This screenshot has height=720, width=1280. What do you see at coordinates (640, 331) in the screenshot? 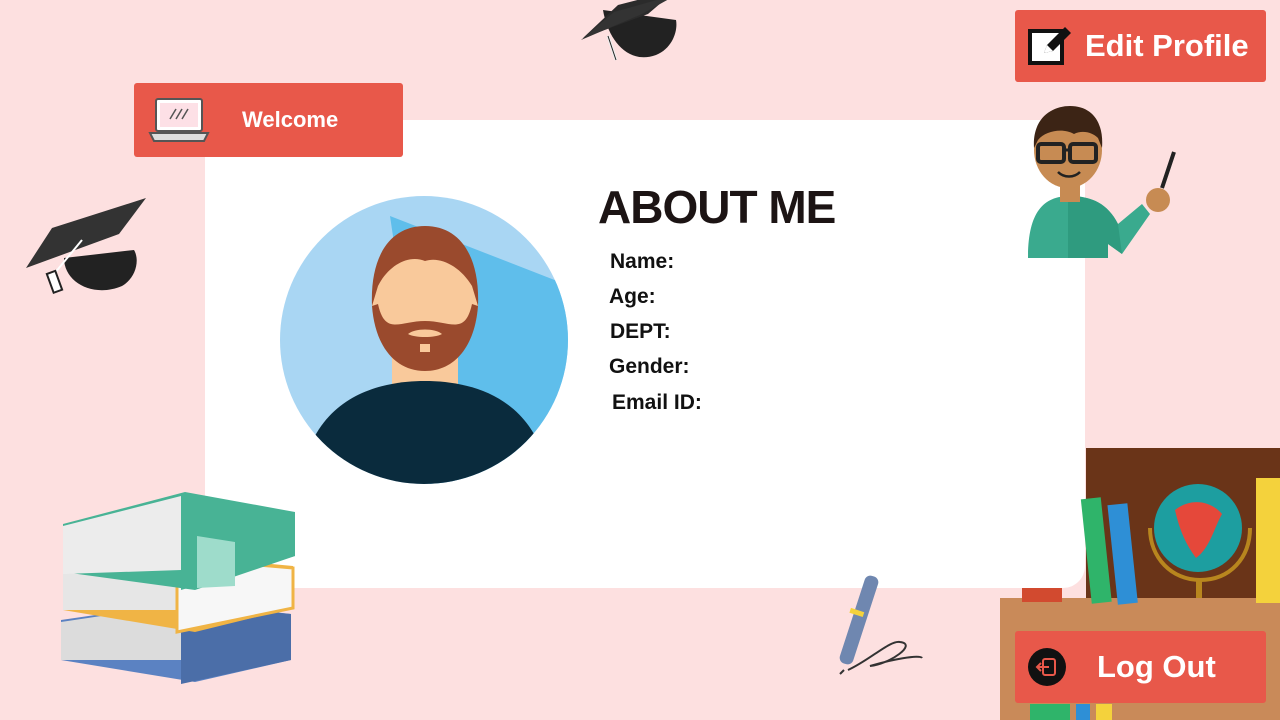
I see `field-dept-label: DEPT:` at bounding box center [640, 331].